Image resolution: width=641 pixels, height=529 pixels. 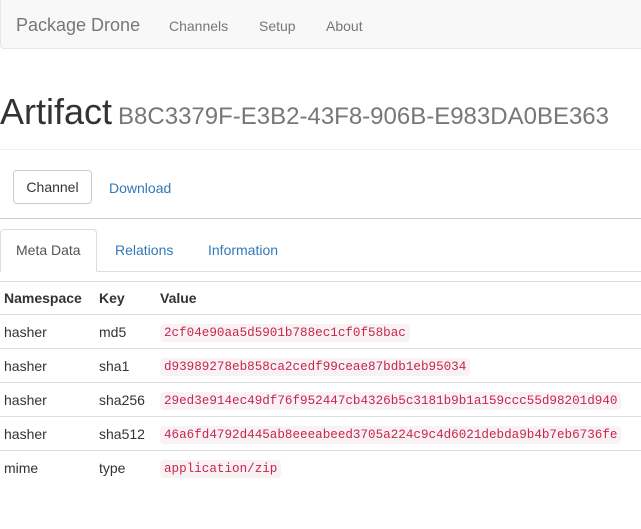 I want to click on value-code: d93989278eb858ca2cedf99ceae87bdb1eb95034, so click(x=315, y=367).